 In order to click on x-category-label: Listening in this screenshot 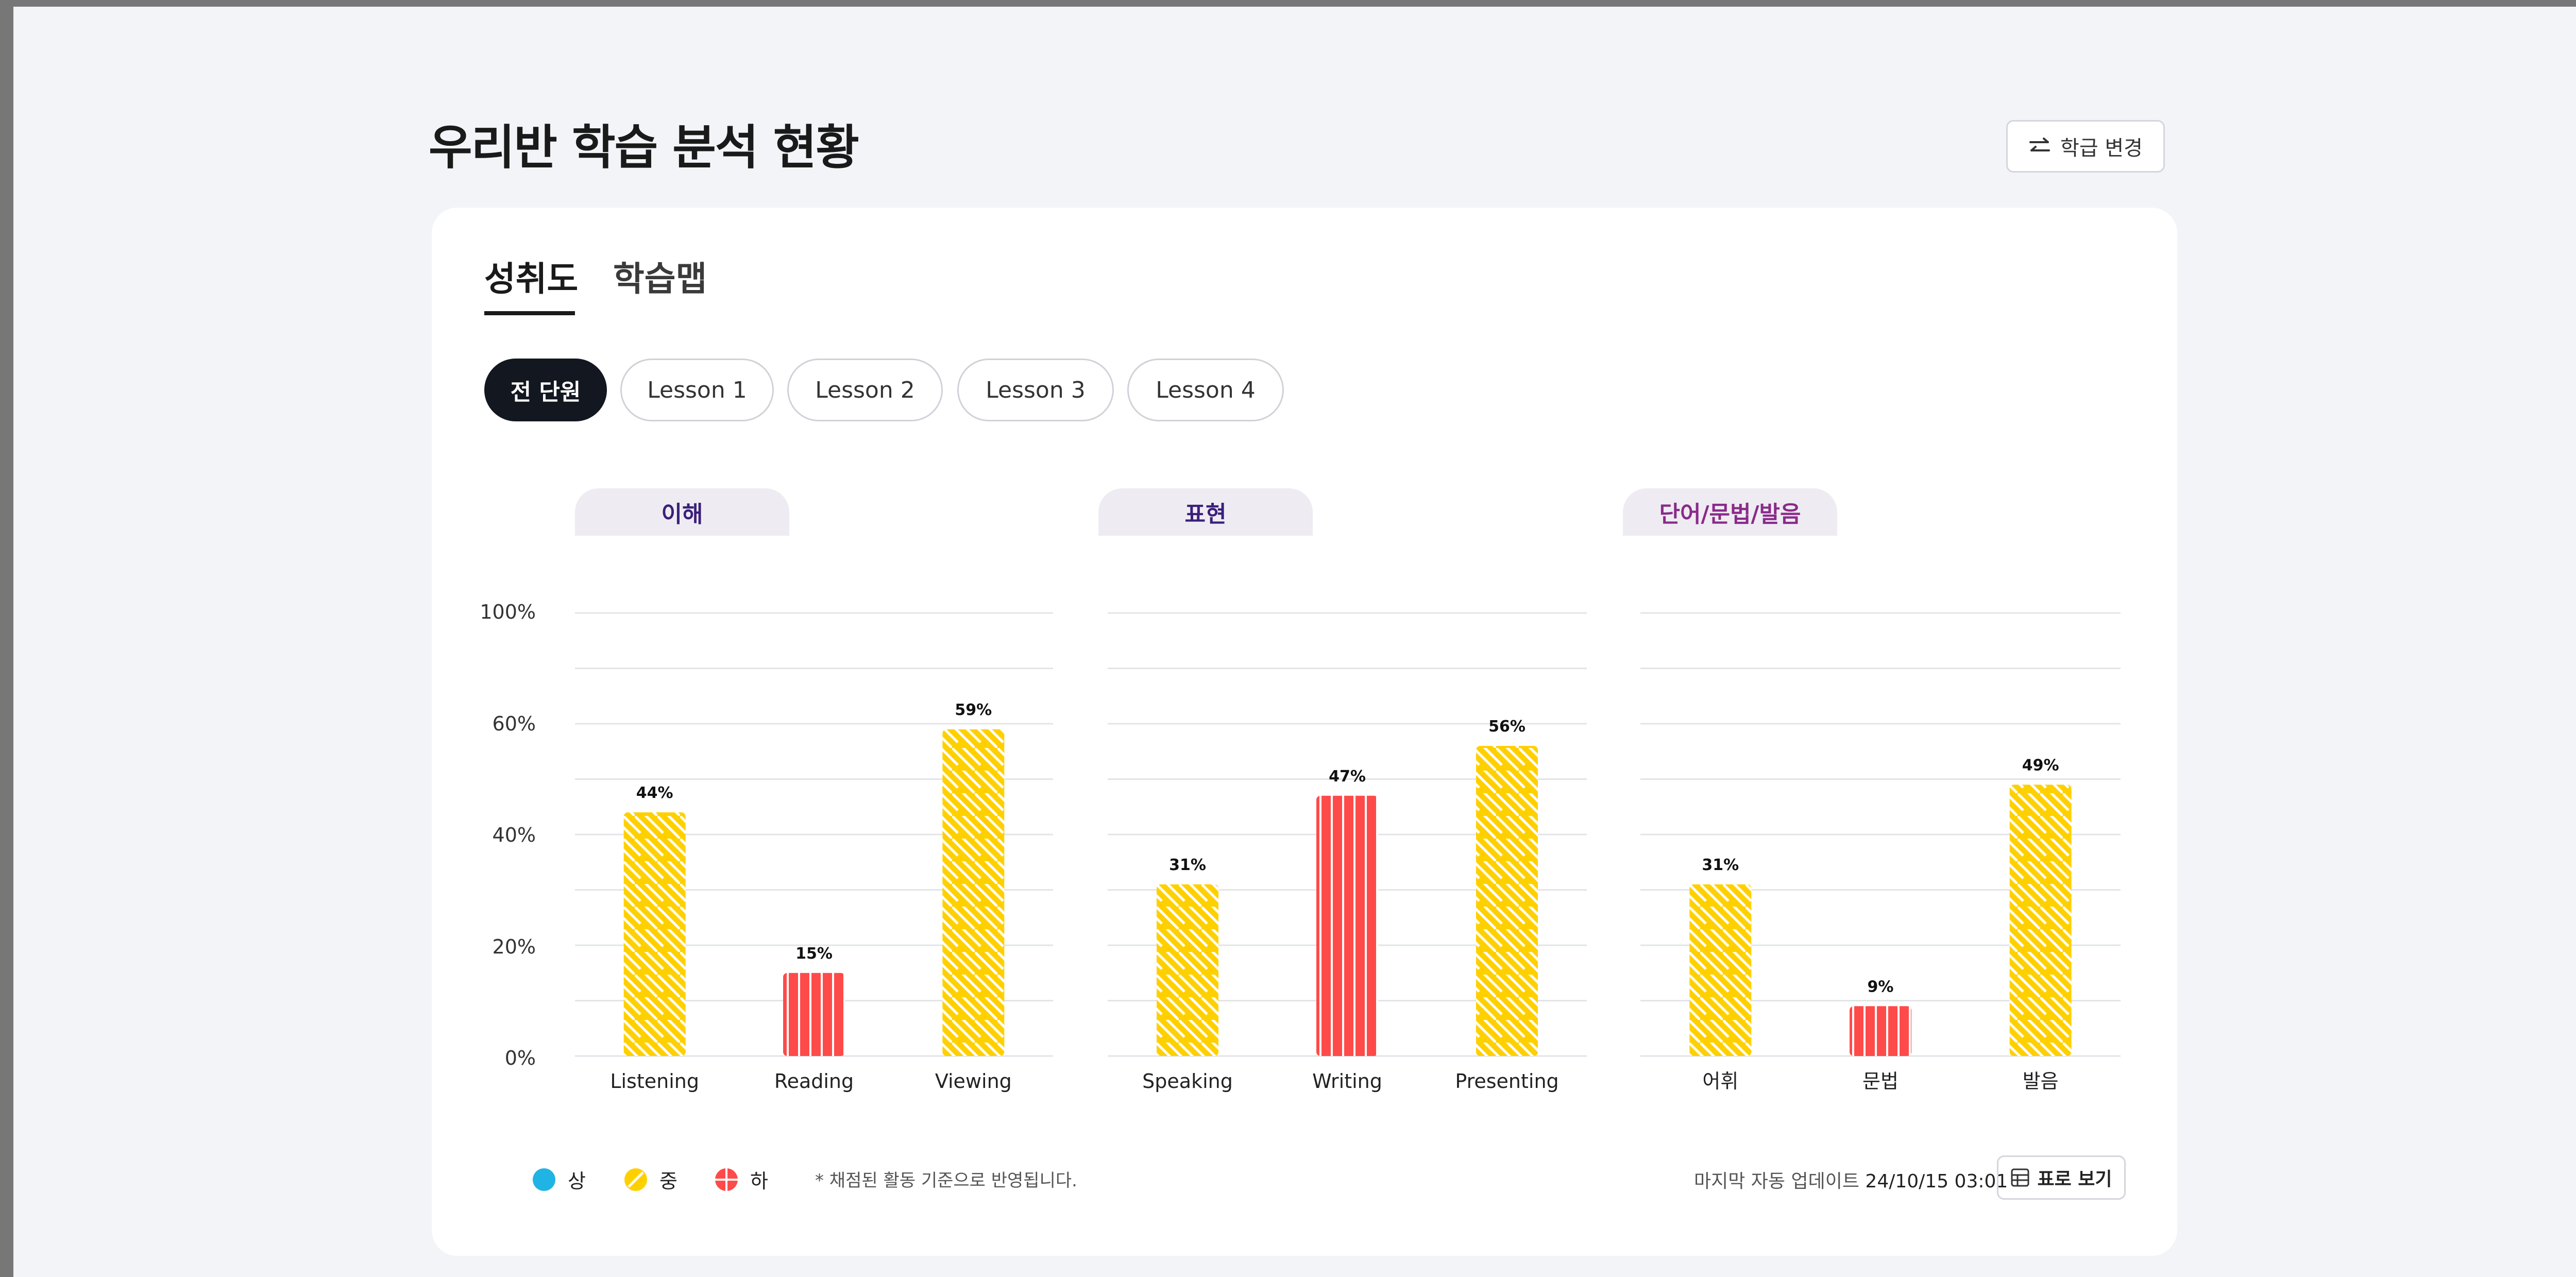, I will do `click(654, 1081)`.